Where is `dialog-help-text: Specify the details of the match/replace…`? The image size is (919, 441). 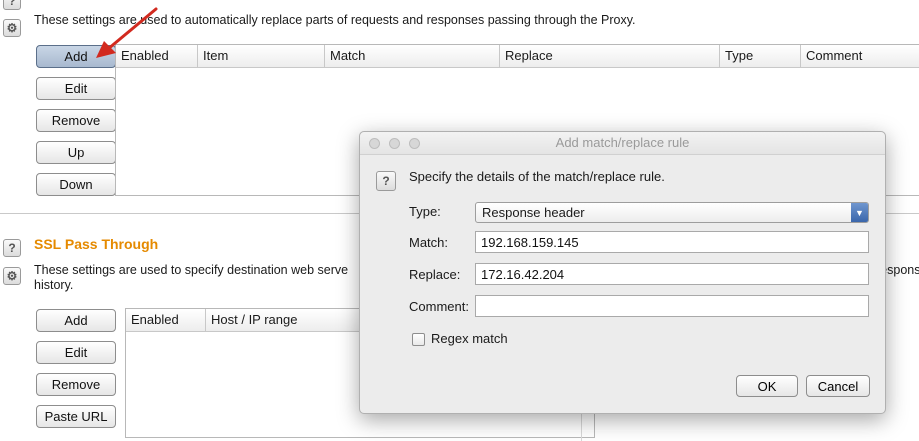 dialog-help-text: Specify the details of the match/replace… is located at coordinates (537, 176).